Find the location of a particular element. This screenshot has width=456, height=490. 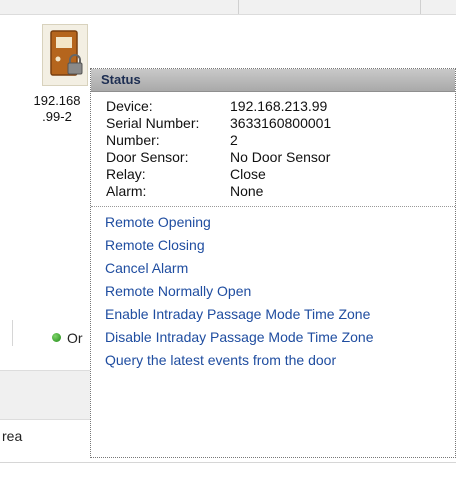

device-label-line1: 192.168 is located at coordinates (57, 100).